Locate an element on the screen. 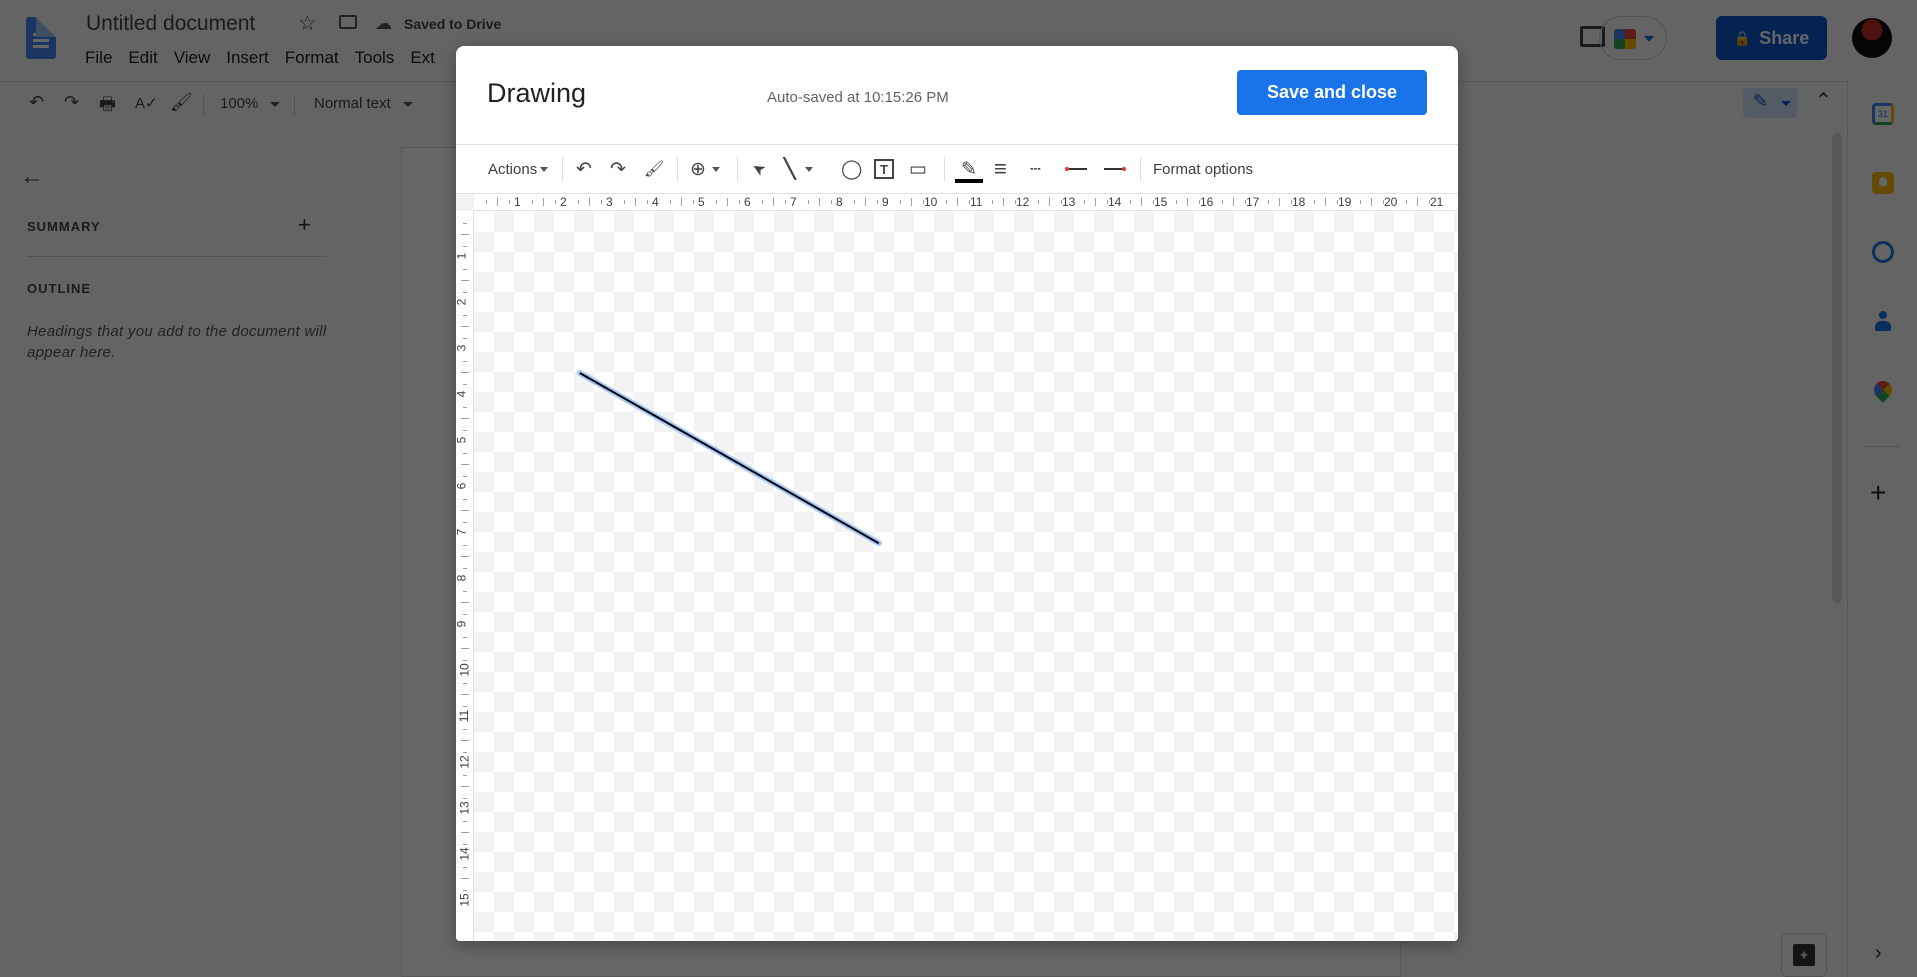 Image resolution: width=1917 pixels, height=977 pixels. ruler-label: 17 is located at coordinates (1253, 202).